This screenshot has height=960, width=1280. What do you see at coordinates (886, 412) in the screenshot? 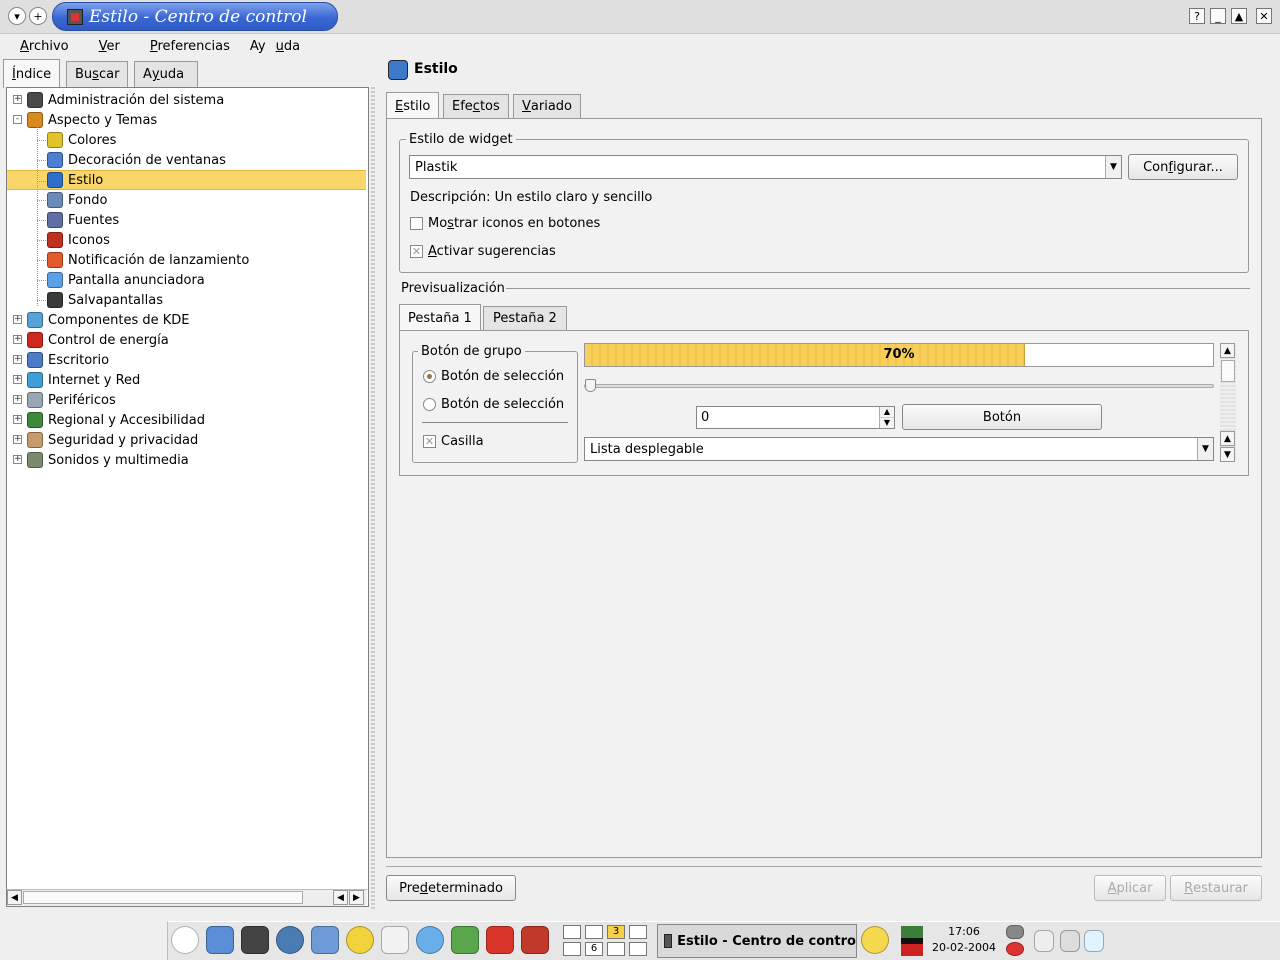
I see `spin-up-icon: ▲` at bounding box center [886, 412].